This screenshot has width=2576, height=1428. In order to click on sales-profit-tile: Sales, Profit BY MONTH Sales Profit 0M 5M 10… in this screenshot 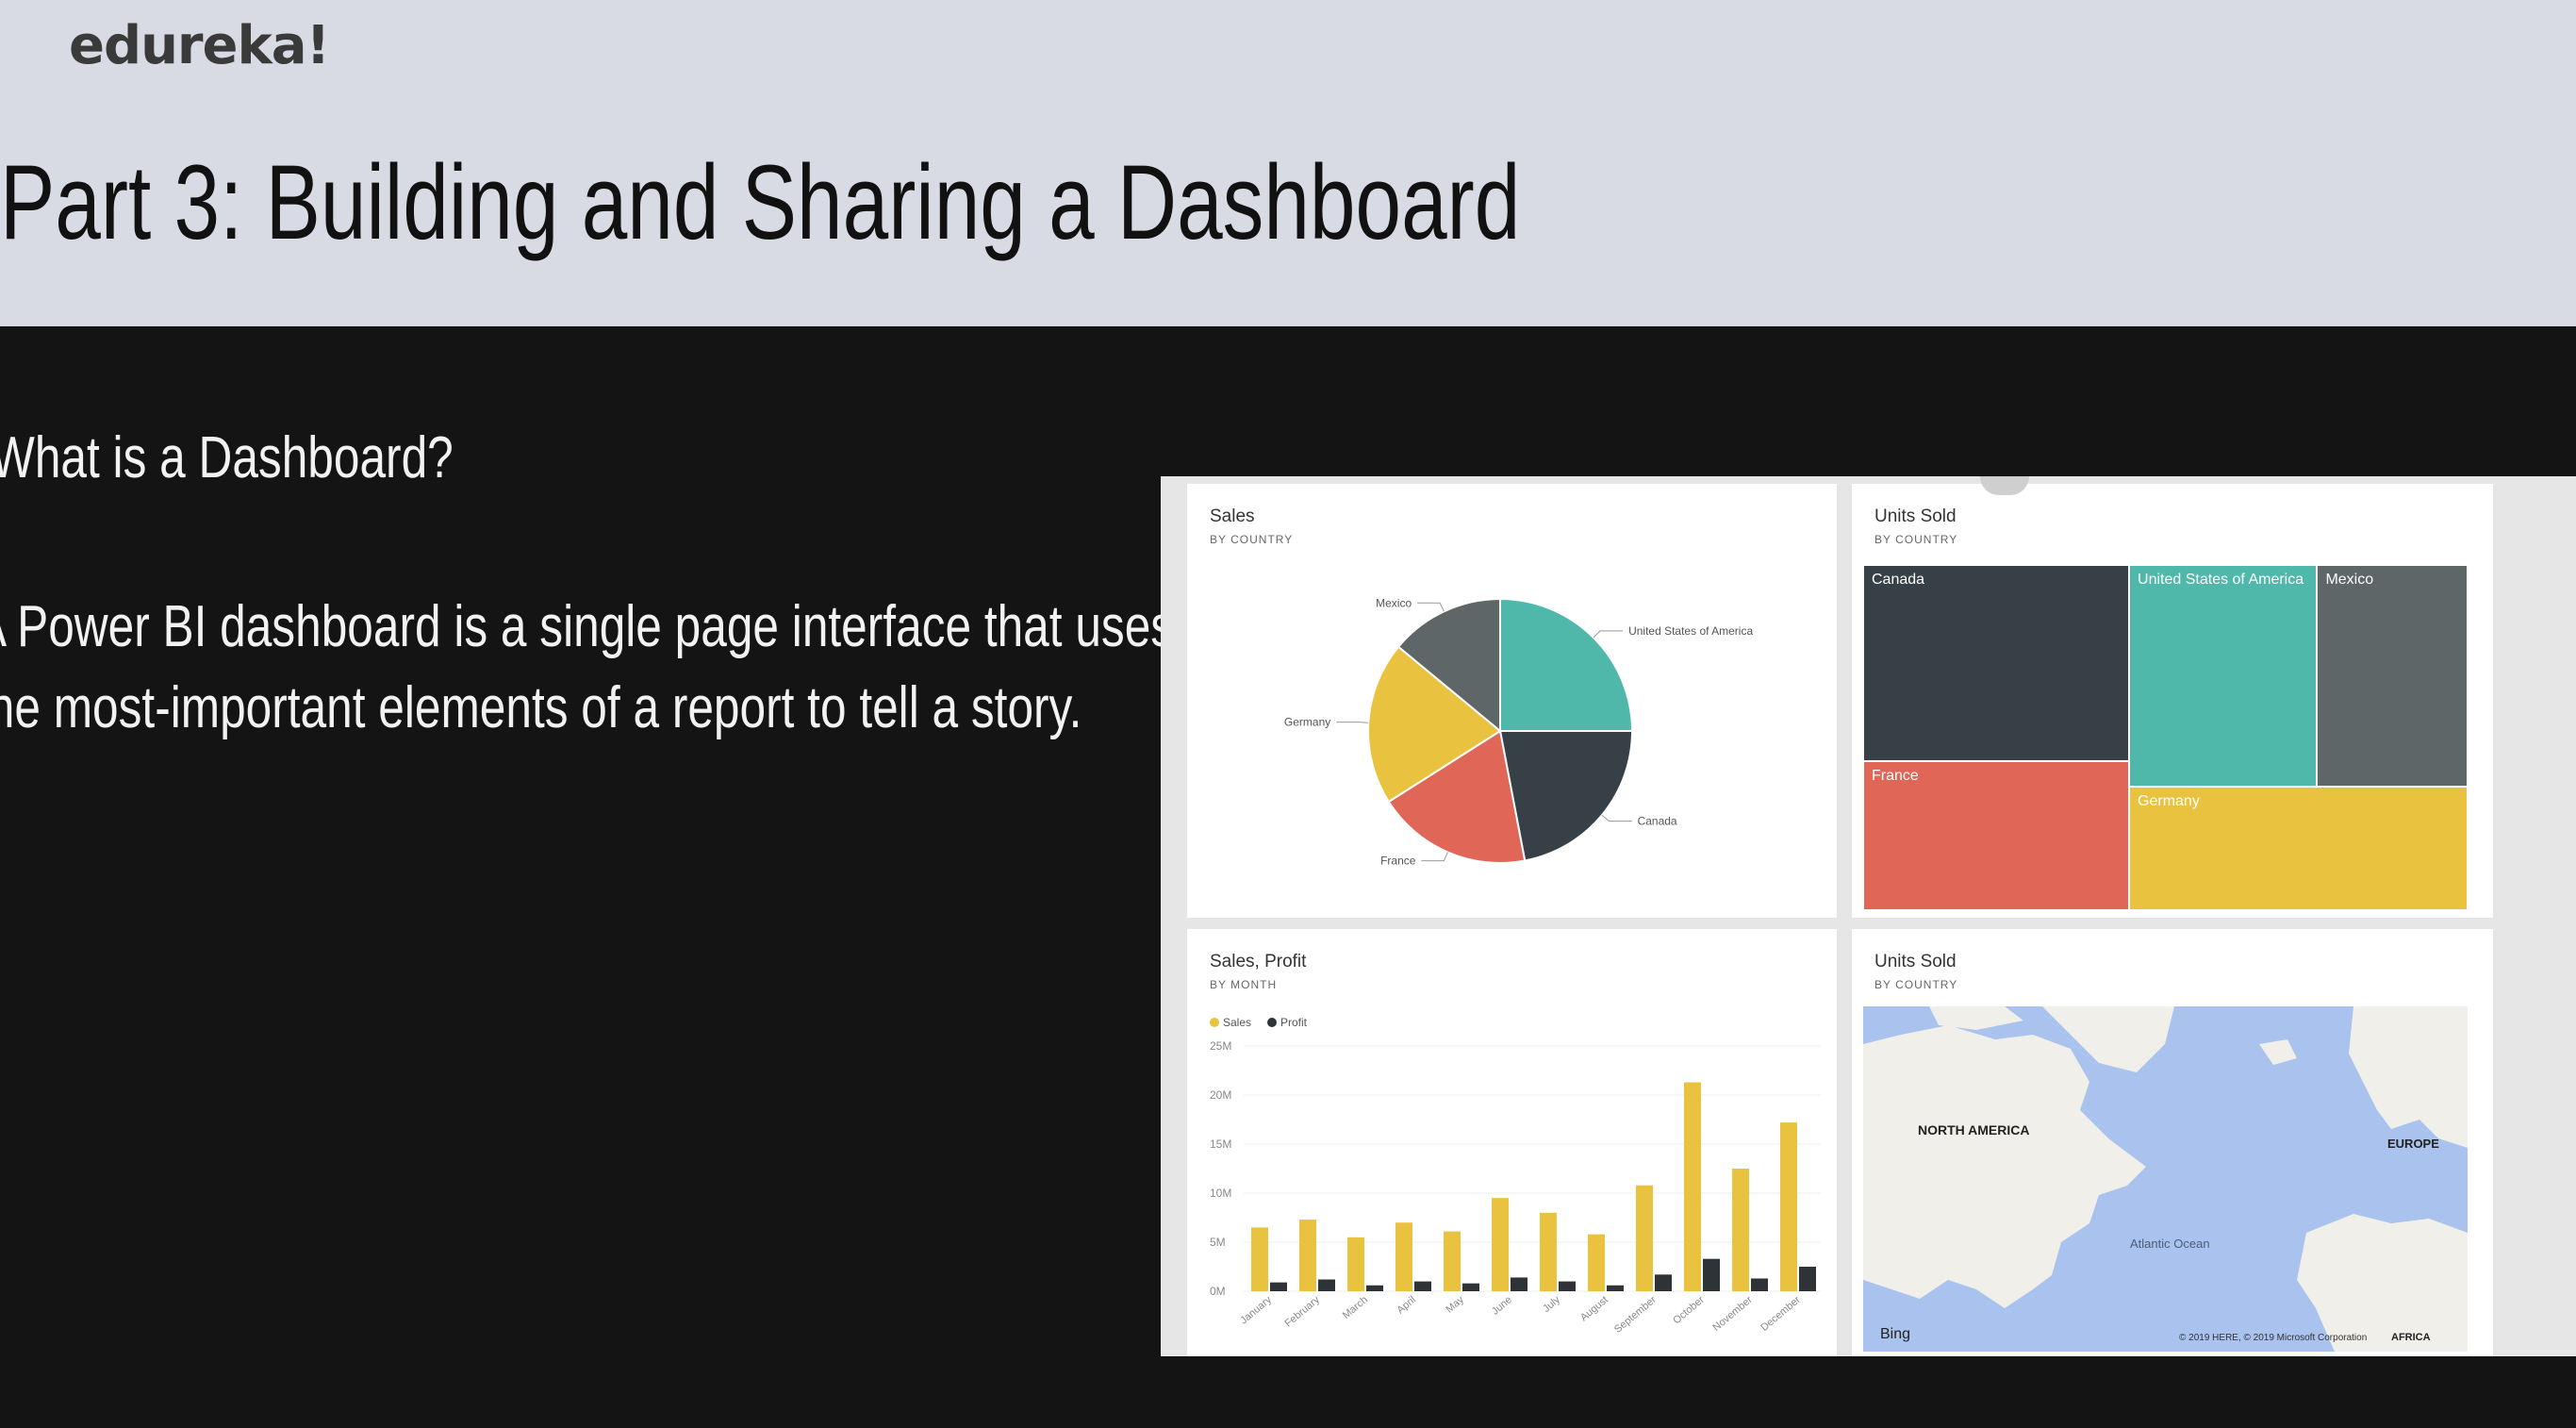, I will do `click(1512, 1142)`.